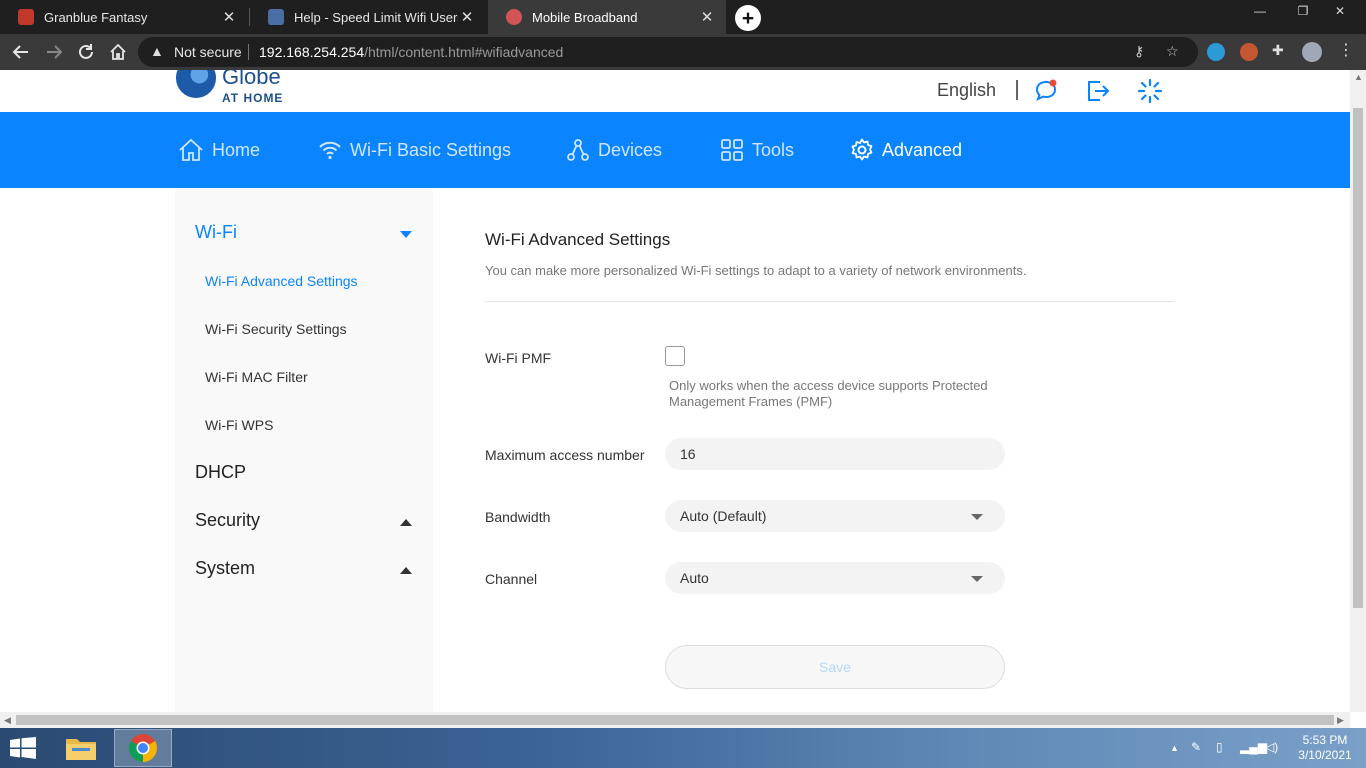  I want to click on tray-app-icon: ✎, so click(1196, 747).